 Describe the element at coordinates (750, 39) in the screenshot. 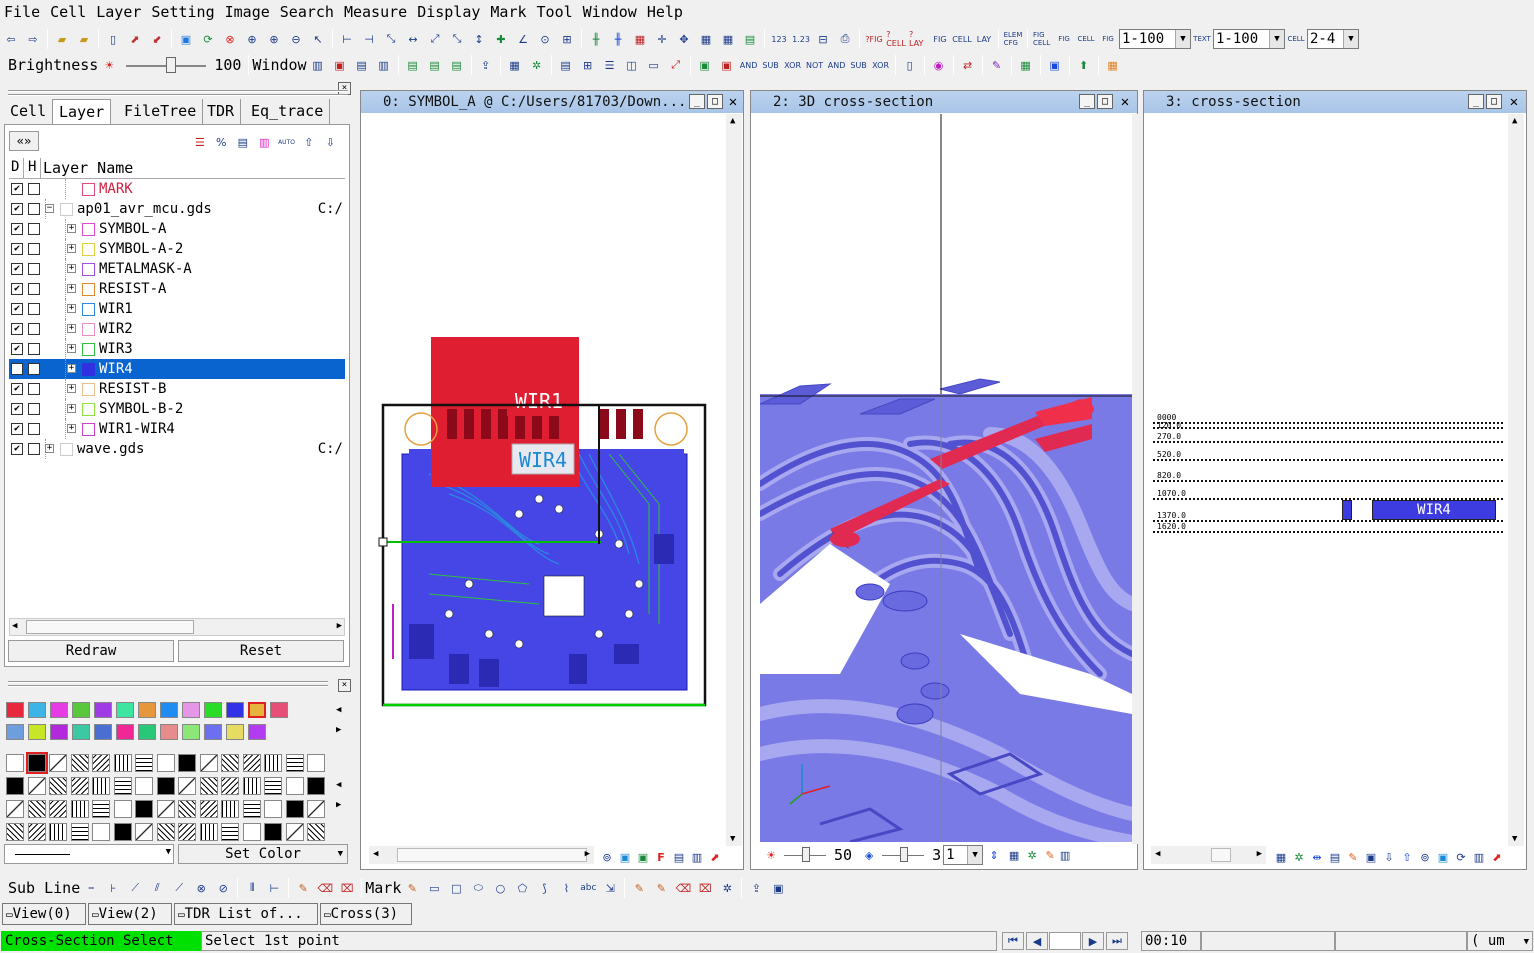

I see `array3-icon: ▤` at that location.